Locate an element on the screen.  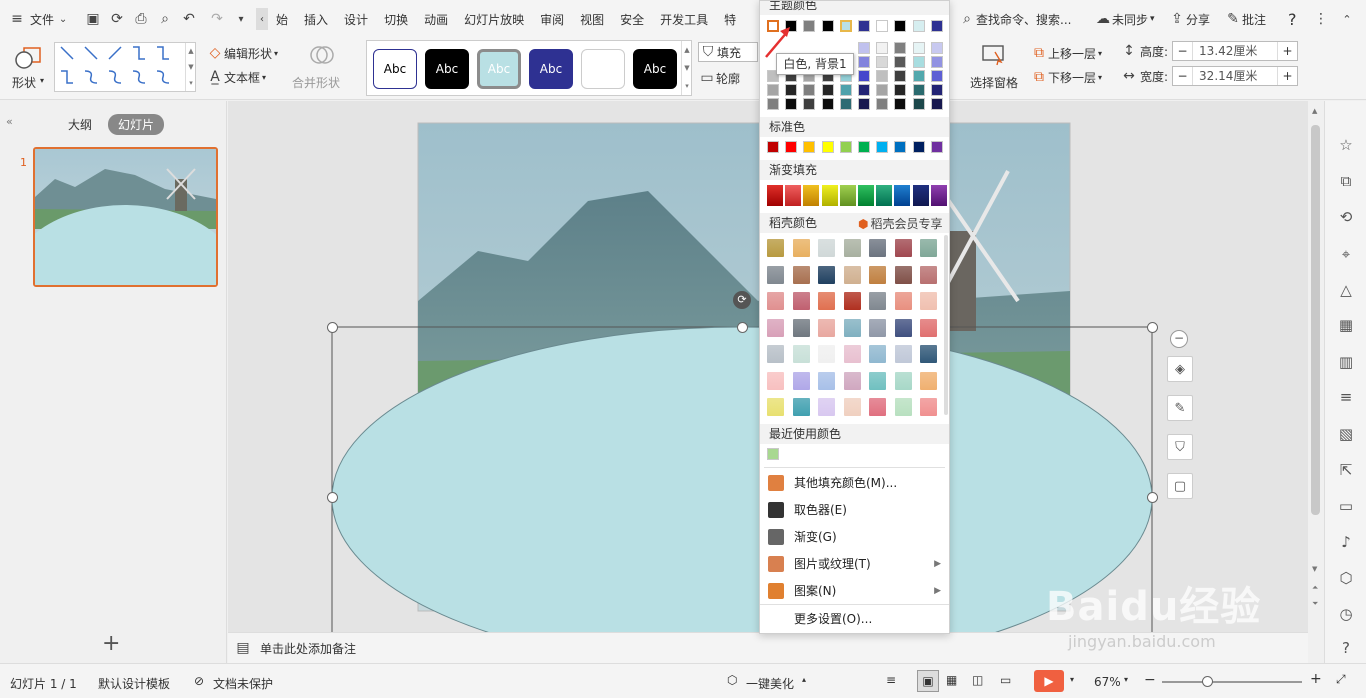
textbox-button: A̲ 文本框 ▾ is located at coordinates (236, 77).